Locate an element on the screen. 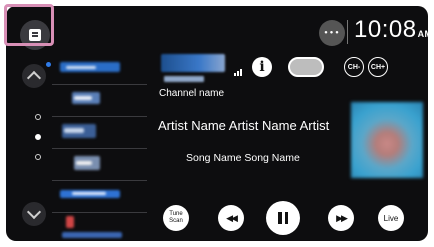  selected-indicator is located at coordinates (48, 64).